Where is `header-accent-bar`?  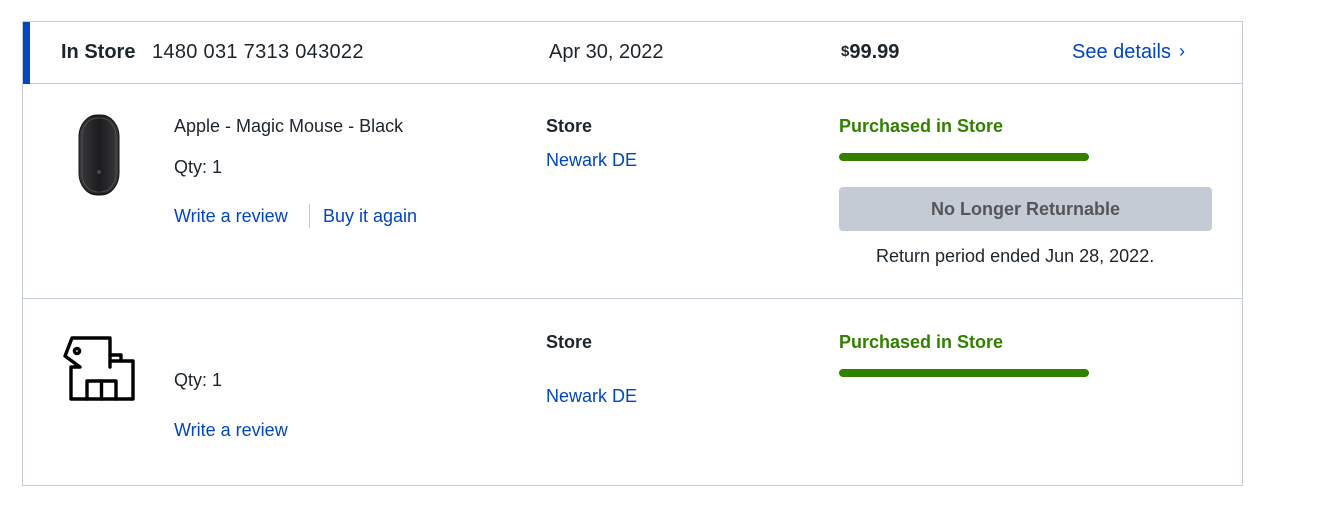
header-accent-bar is located at coordinates (26, 53).